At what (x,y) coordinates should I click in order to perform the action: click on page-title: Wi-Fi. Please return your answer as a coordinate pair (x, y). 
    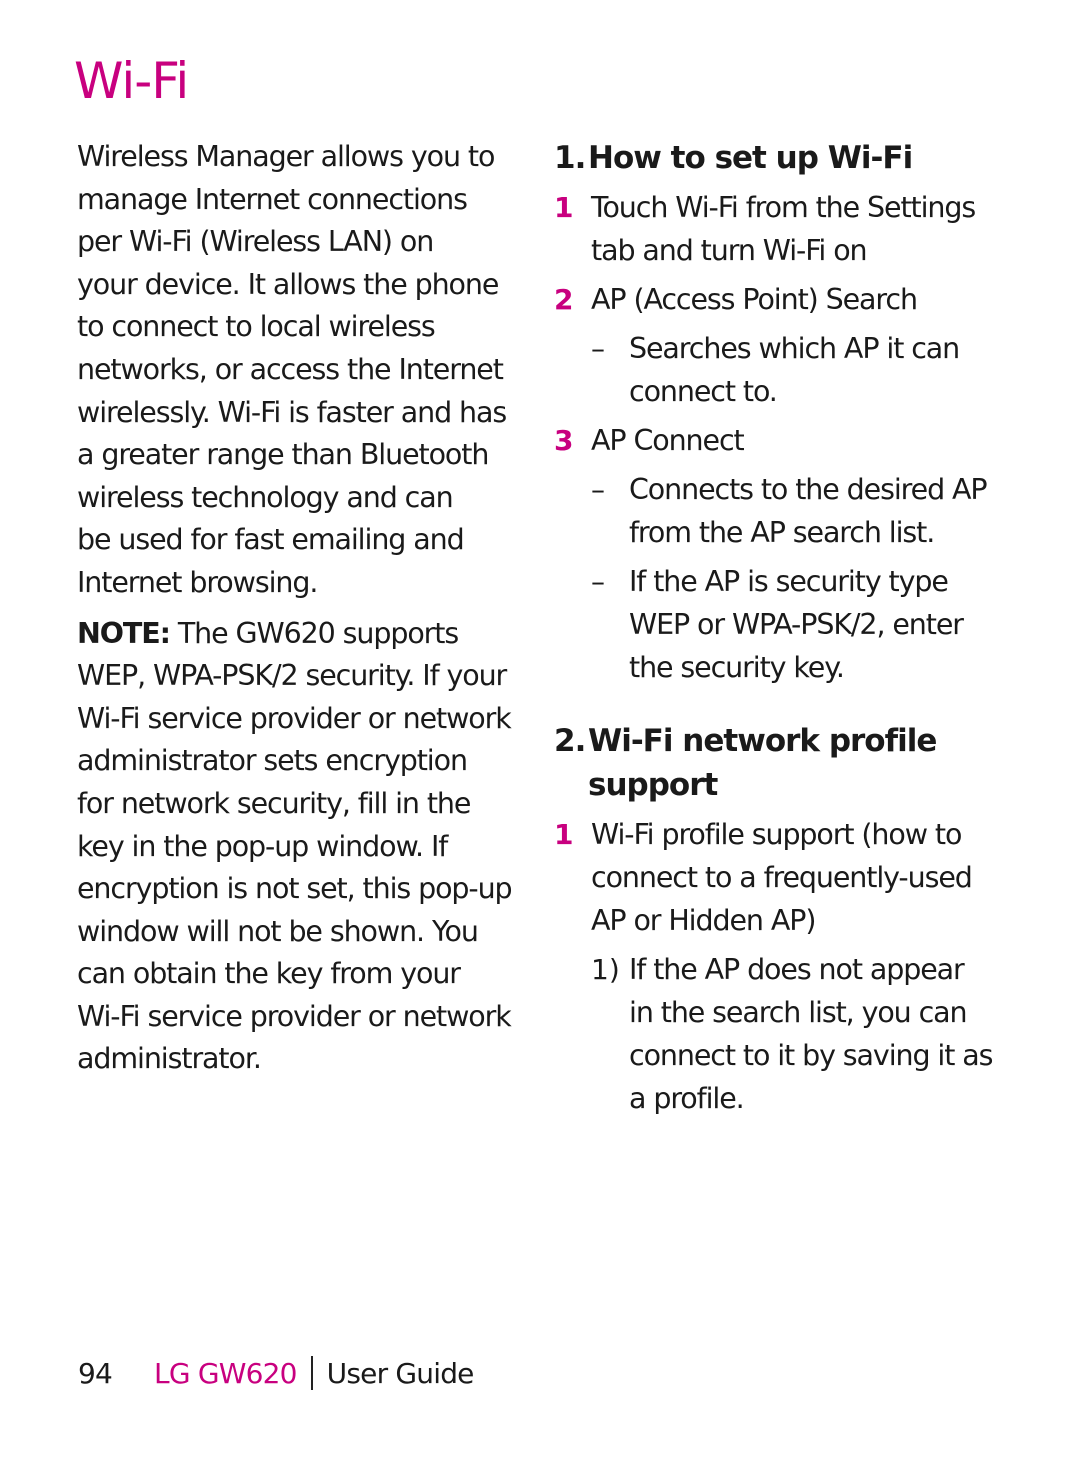
    Looking at the image, I should click on (131, 81).